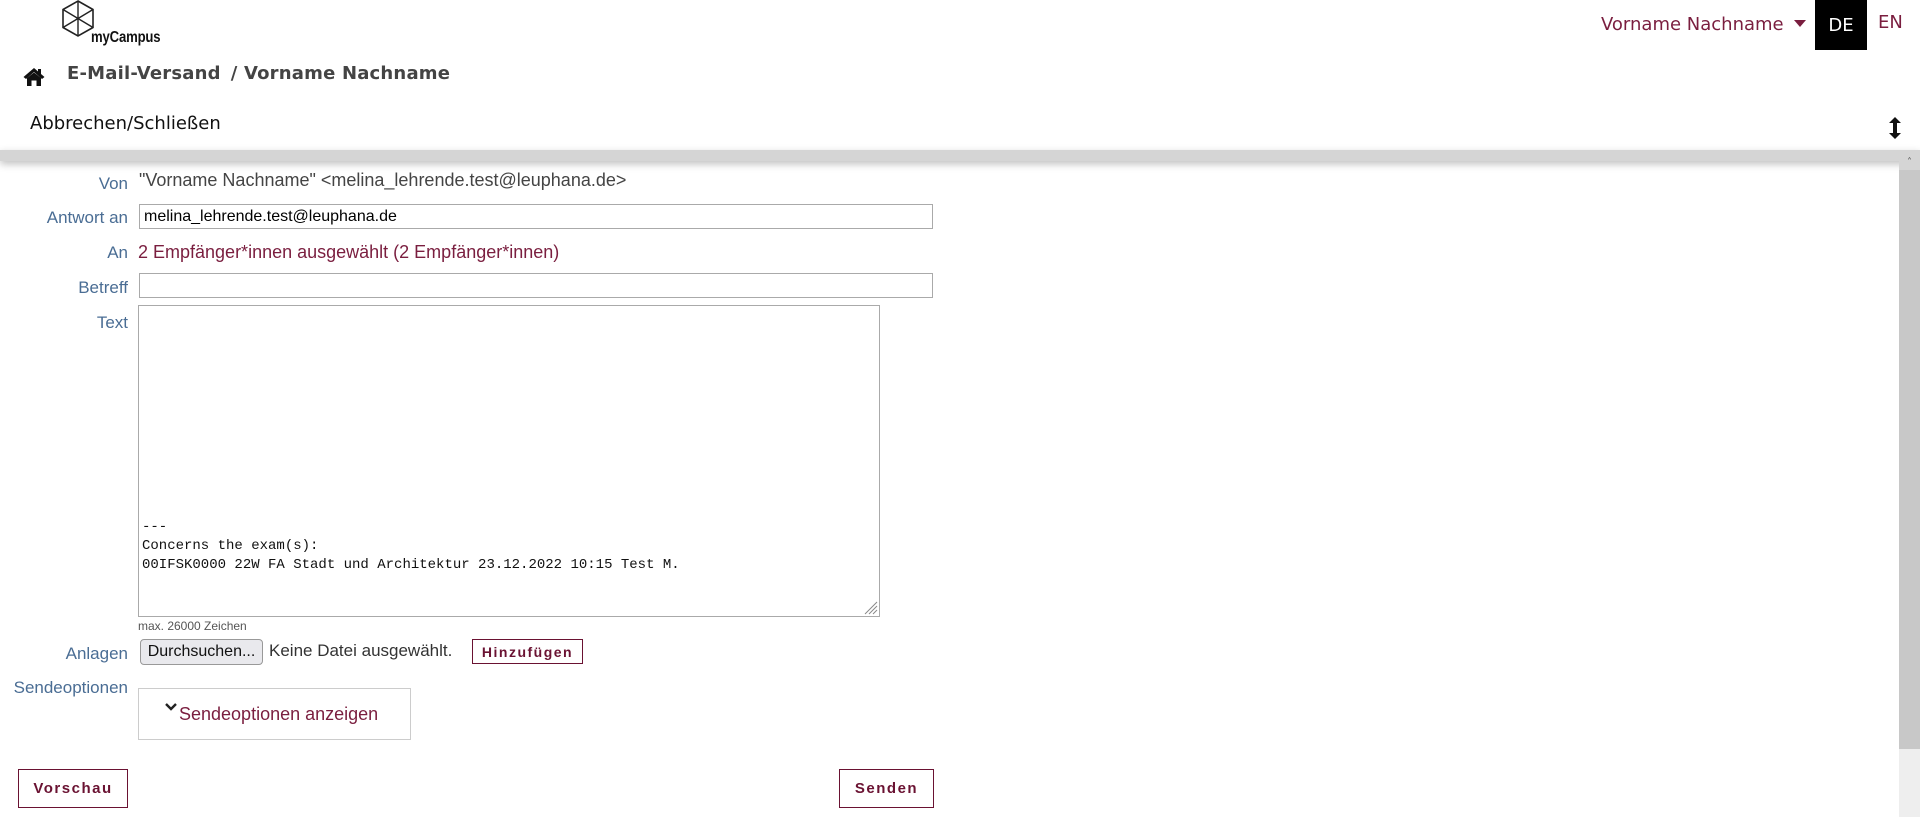 This screenshot has height=817, width=1920. Describe the element at coordinates (96, 653) in the screenshot. I see `attachments-label: Anlagen` at that location.